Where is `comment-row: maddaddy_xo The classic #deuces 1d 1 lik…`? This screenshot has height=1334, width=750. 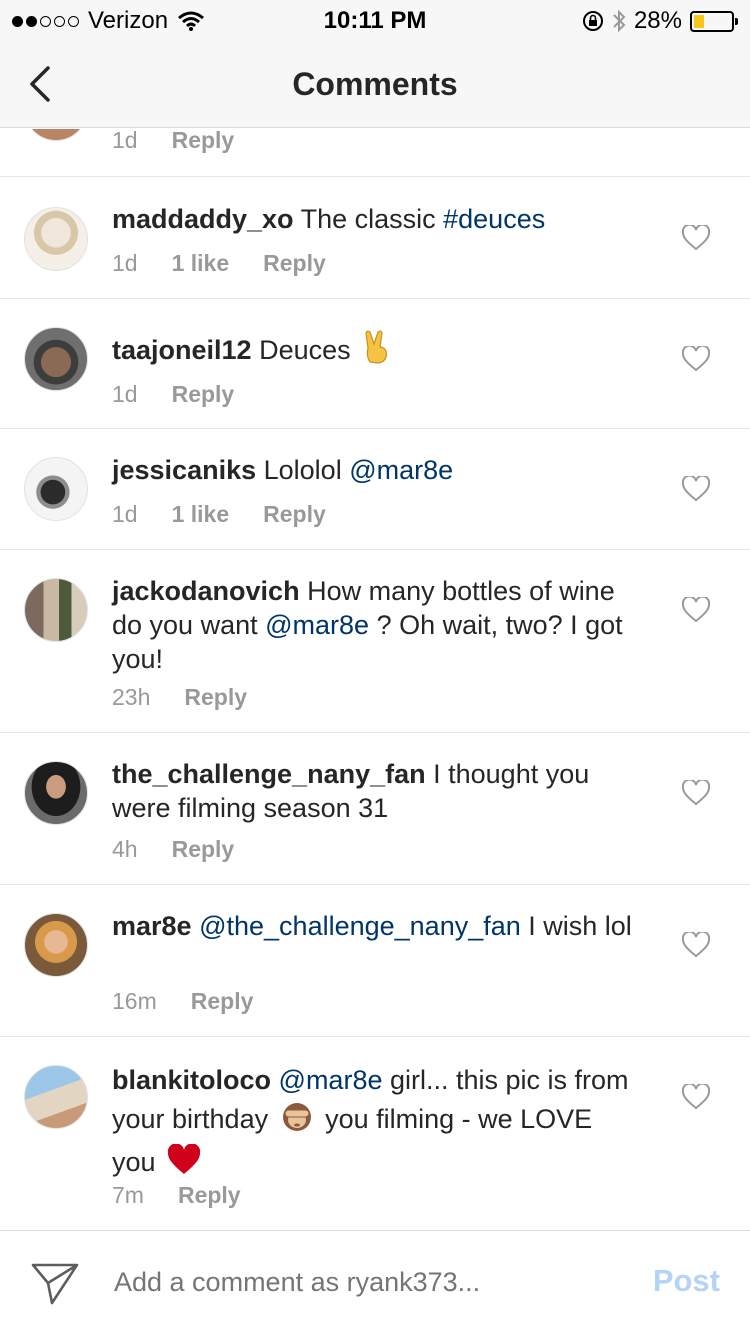
comment-row: maddaddy_xo The classic #deuces 1d 1 lik… is located at coordinates (375, 238).